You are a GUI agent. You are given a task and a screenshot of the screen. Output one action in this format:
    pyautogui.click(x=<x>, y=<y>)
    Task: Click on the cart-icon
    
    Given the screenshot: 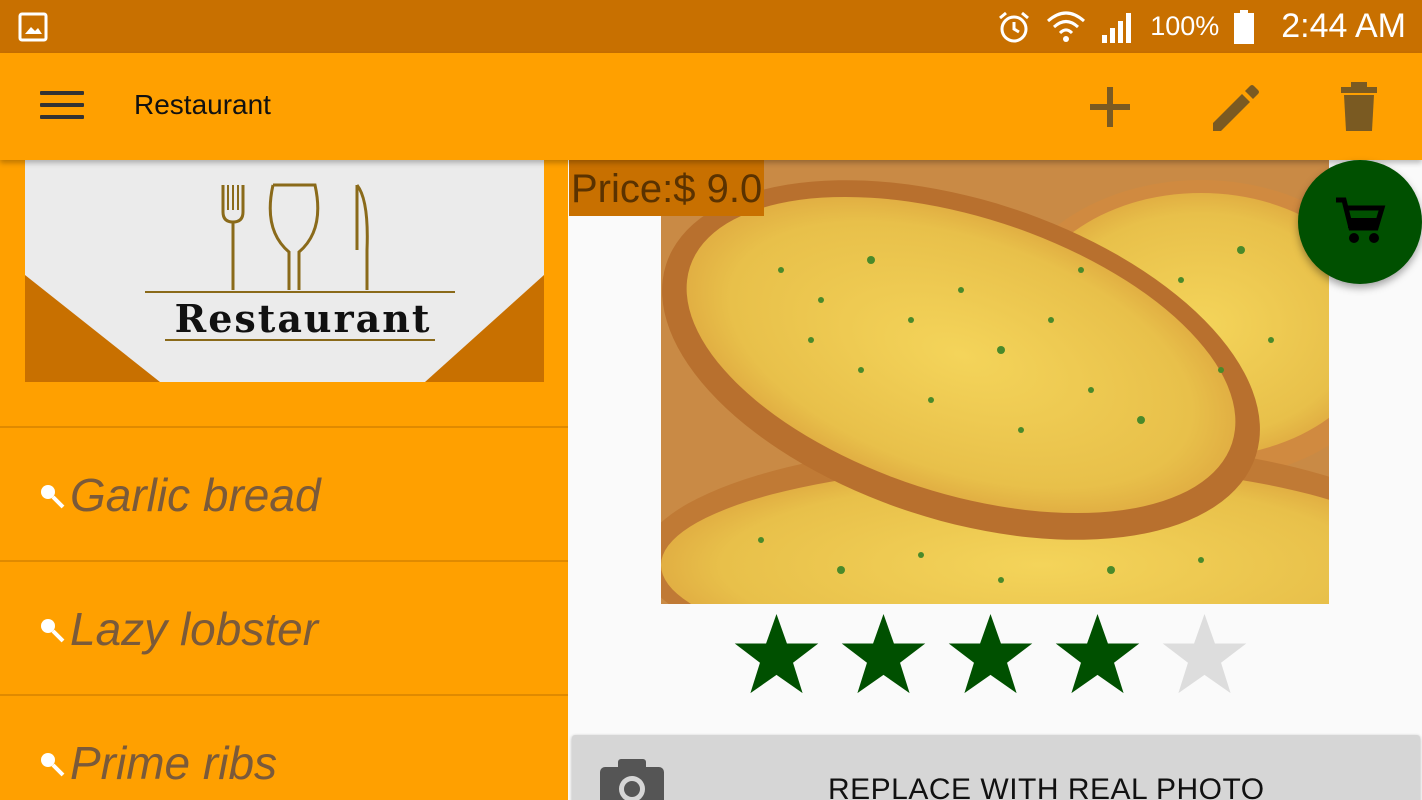 What is the action you would take?
    pyautogui.click(x=1361, y=220)
    